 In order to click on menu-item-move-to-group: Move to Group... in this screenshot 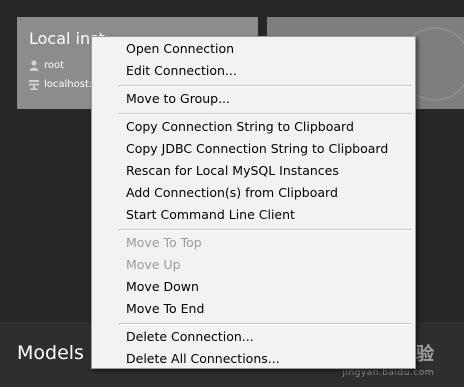, I will do `click(178, 99)`.